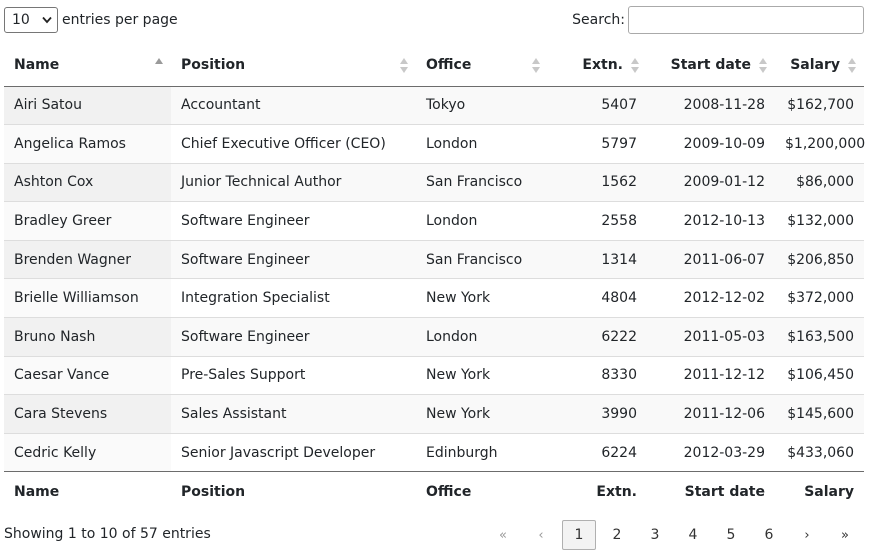  I want to click on cell-name: Brielle Williamson, so click(87, 298).